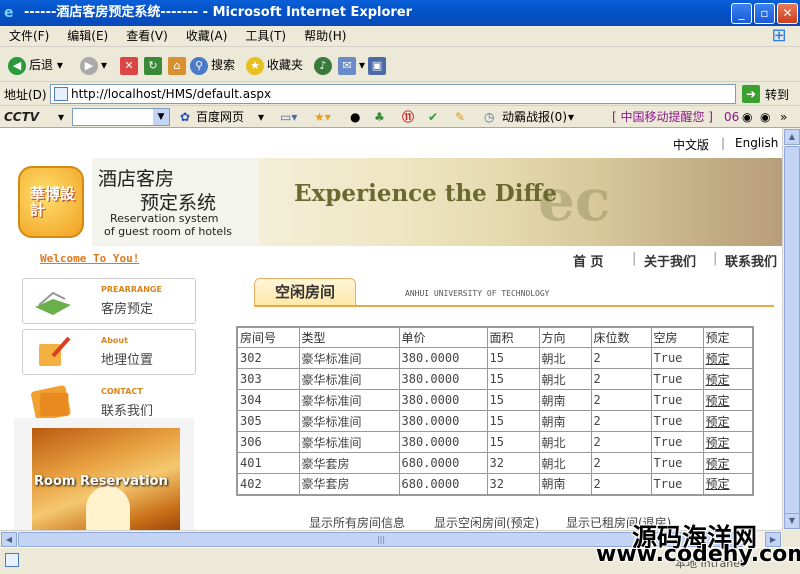 The height and width of the screenshot is (574, 800). What do you see at coordinates (565, 337) in the screenshot?
I see `col-header: 方向` at bounding box center [565, 337].